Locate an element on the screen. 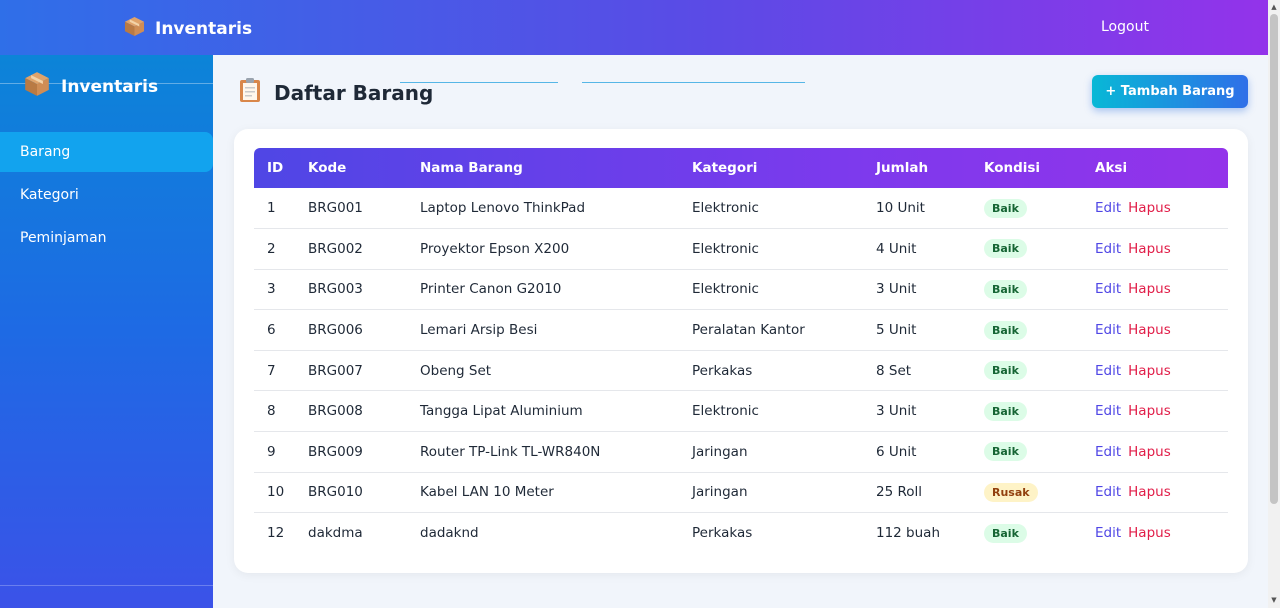 The height and width of the screenshot is (608, 1280). cell-kode: BRG010 is located at coordinates (364, 493).